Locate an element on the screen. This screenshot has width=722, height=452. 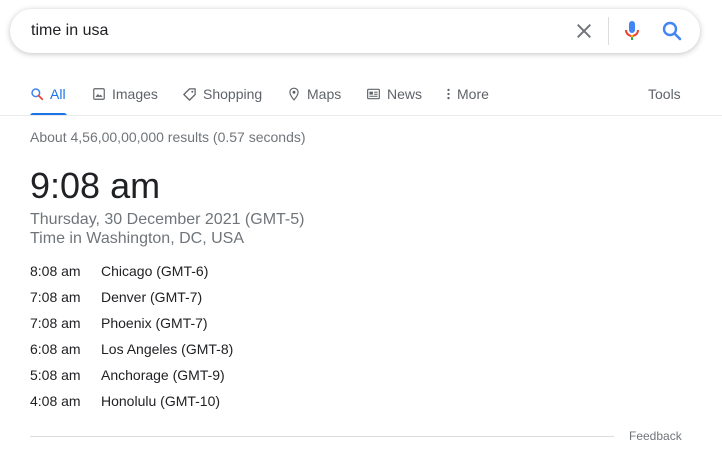
newspaper-icon is located at coordinates (373, 94).